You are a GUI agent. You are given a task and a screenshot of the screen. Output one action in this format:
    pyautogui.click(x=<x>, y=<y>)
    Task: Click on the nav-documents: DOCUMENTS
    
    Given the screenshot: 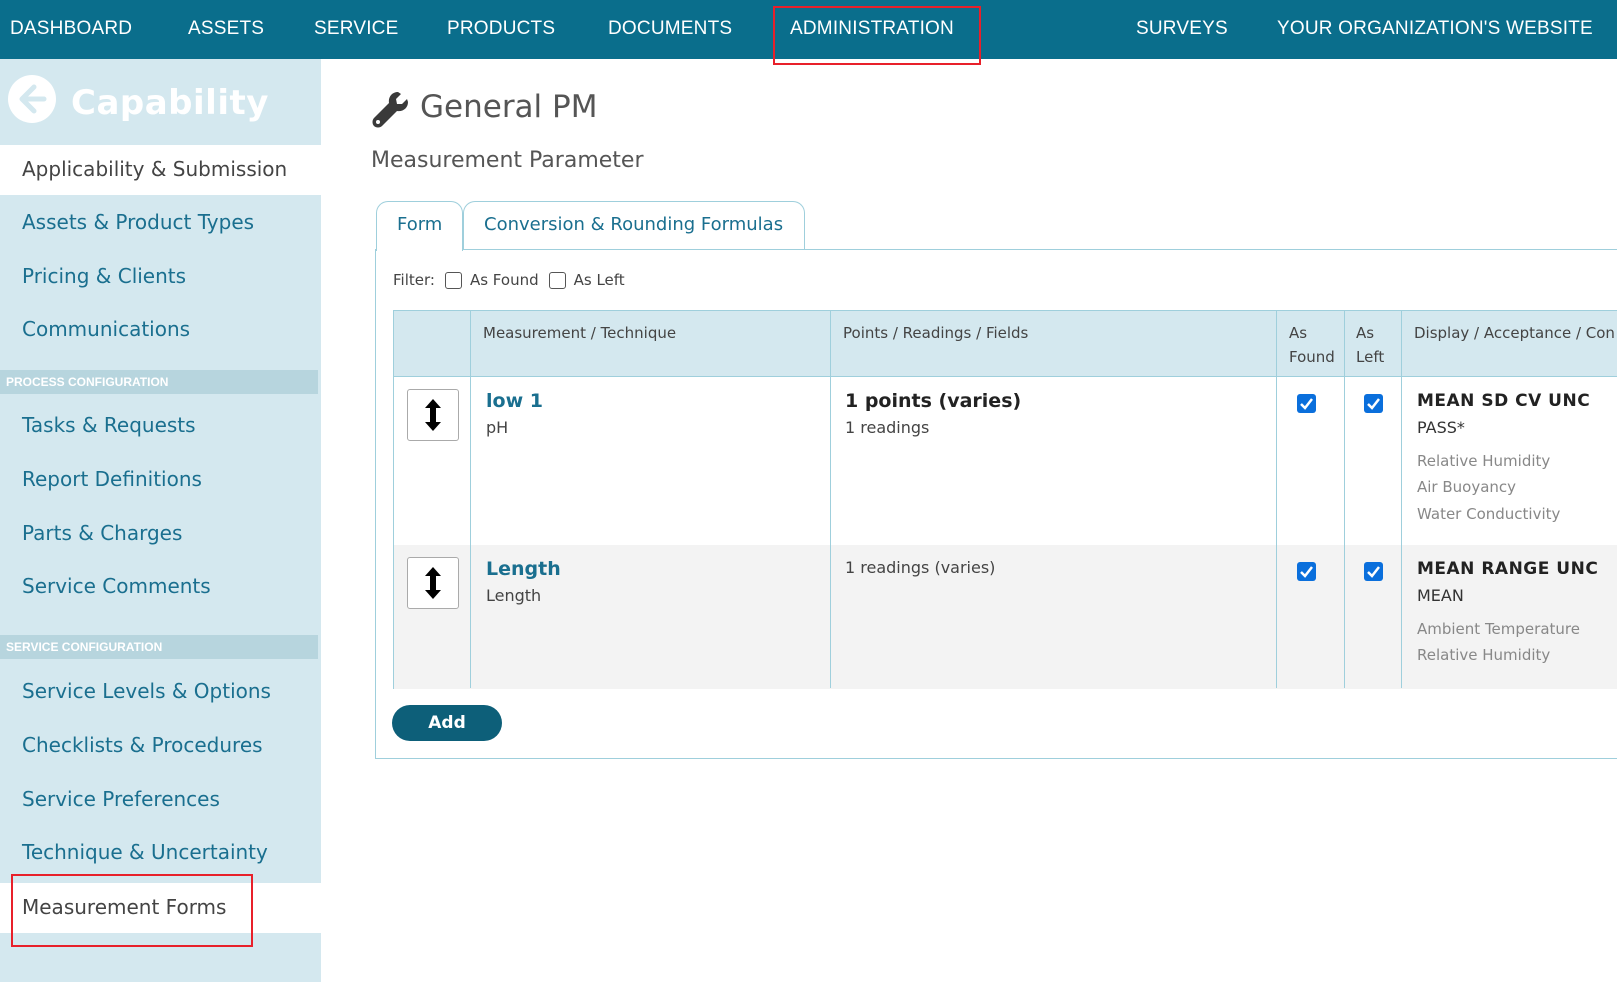 What is the action you would take?
    pyautogui.click(x=670, y=29)
    